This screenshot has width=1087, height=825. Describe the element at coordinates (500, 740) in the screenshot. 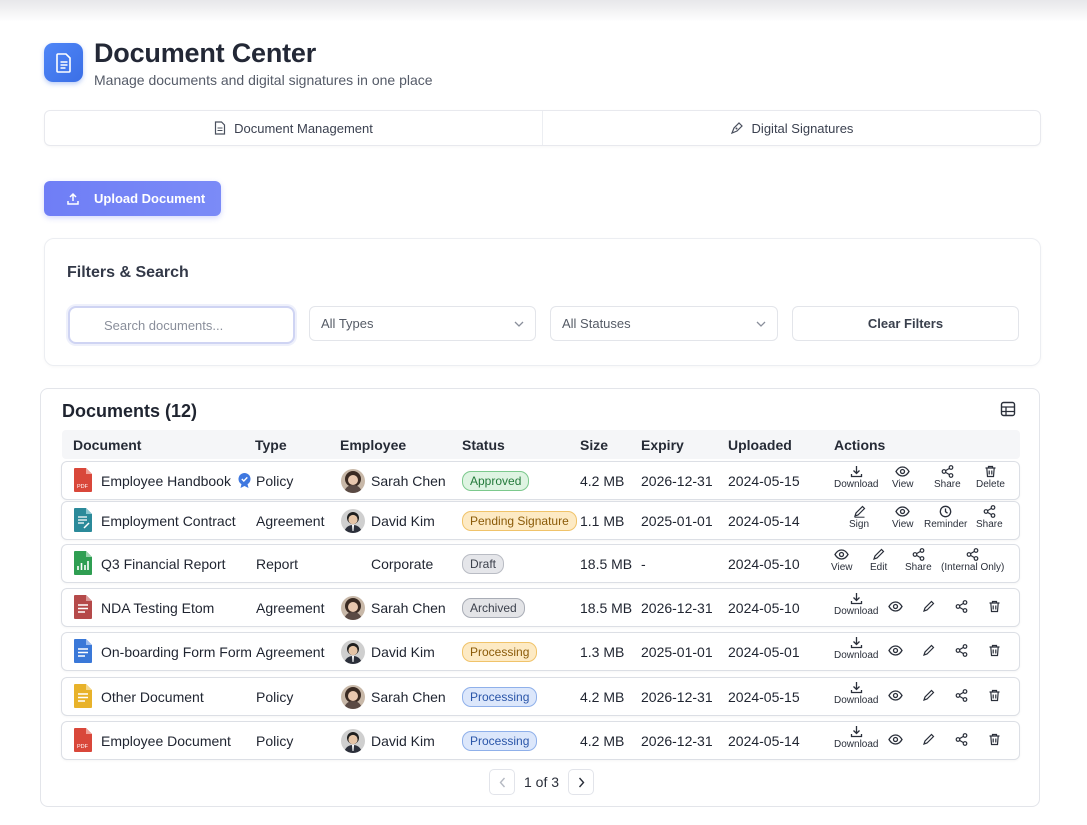

I see `status-badge: Processing` at that location.